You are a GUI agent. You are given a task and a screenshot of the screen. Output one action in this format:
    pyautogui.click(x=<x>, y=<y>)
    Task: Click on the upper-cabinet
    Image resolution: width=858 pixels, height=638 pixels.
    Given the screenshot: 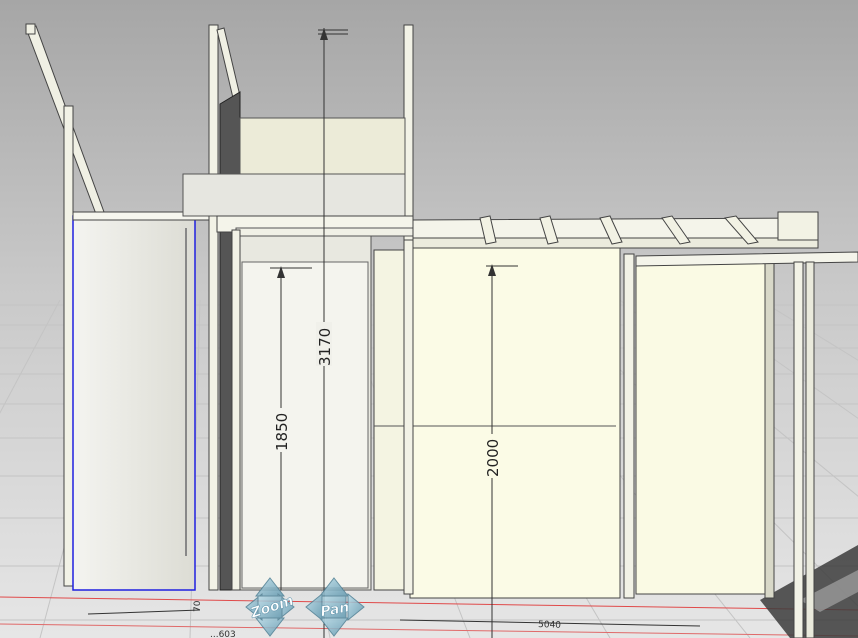 What is the action you would take?
    pyautogui.click(x=294, y=195)
    